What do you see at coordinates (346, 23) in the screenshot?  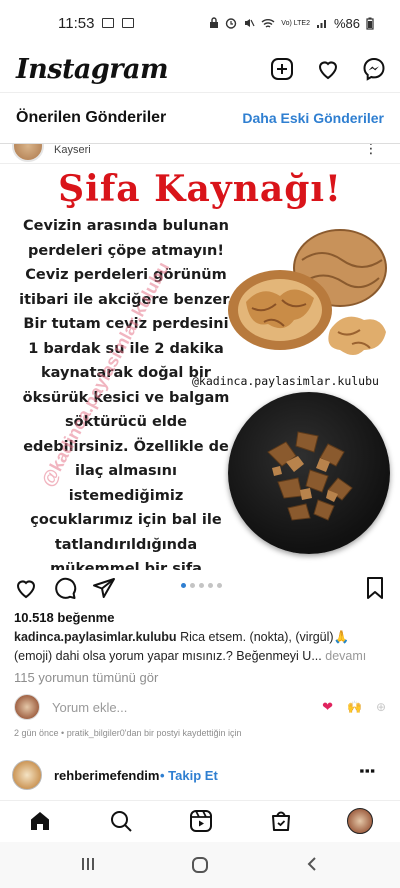 I see `battery-level: %86` at bounding box center [346, 23].